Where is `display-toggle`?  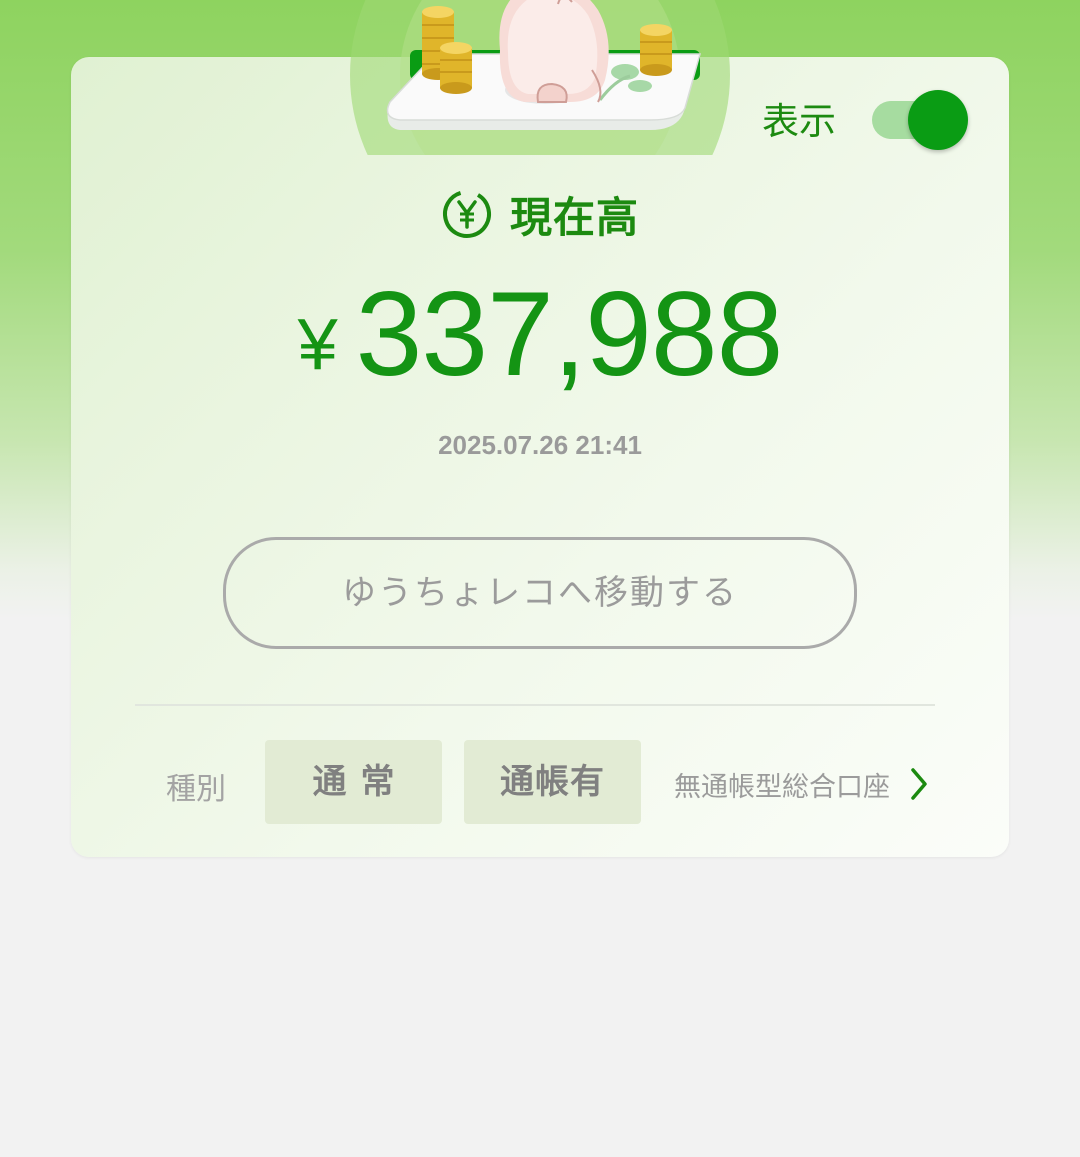
display-toggle is located at coordinates (920, 120).